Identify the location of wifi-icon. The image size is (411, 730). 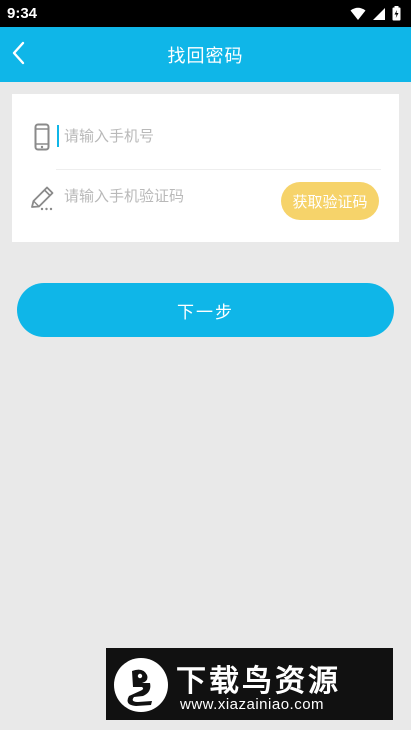
(358, 14).